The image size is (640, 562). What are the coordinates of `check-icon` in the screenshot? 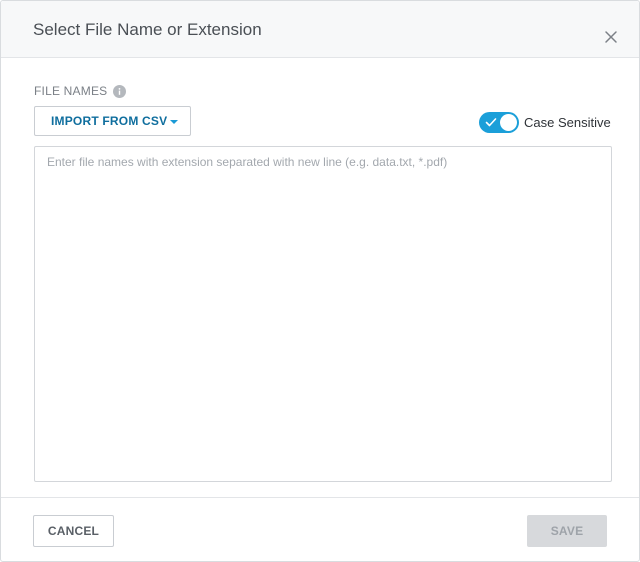 It's located at (491, 121).